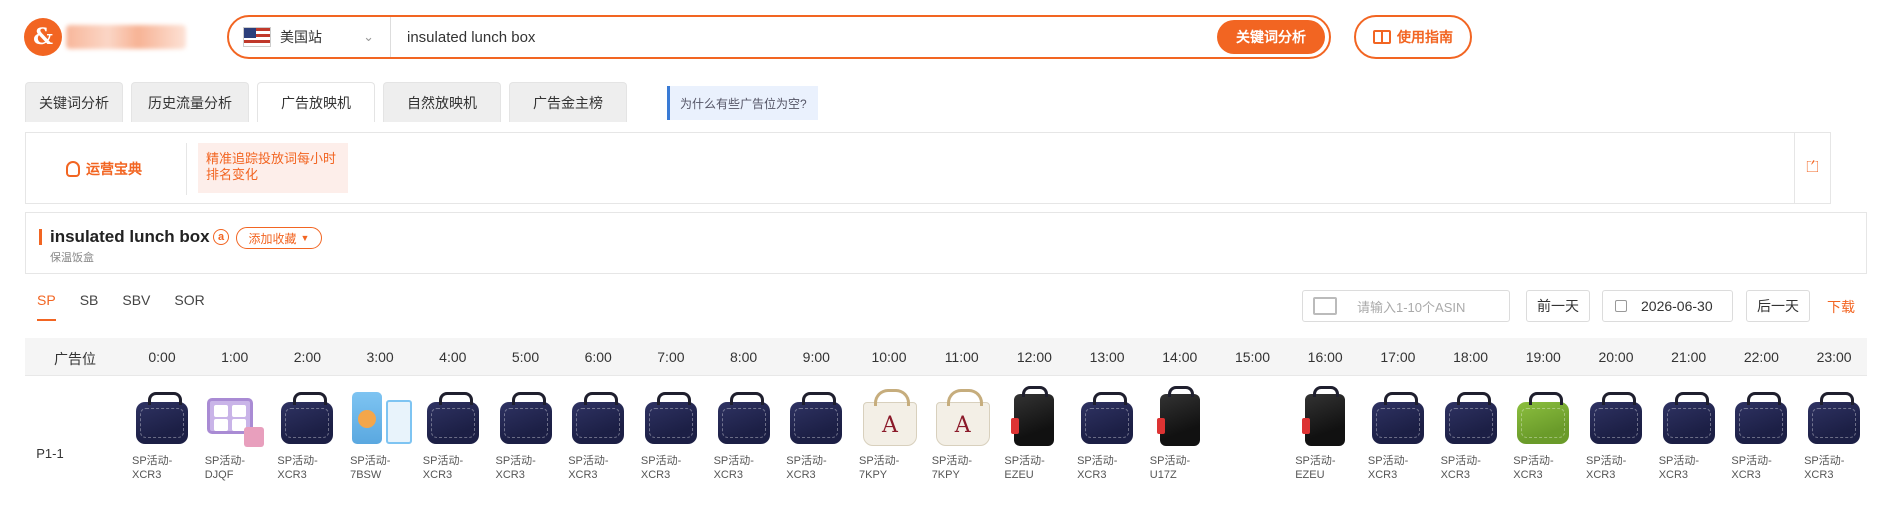 The width and height of the screenshot is (1881, 532). What do you see at coordinates (742, 103) in the screenshot?
I see `empty-ad-slot-help-link: 为什么有些广告位为空?` at bounding box center [742, 103].